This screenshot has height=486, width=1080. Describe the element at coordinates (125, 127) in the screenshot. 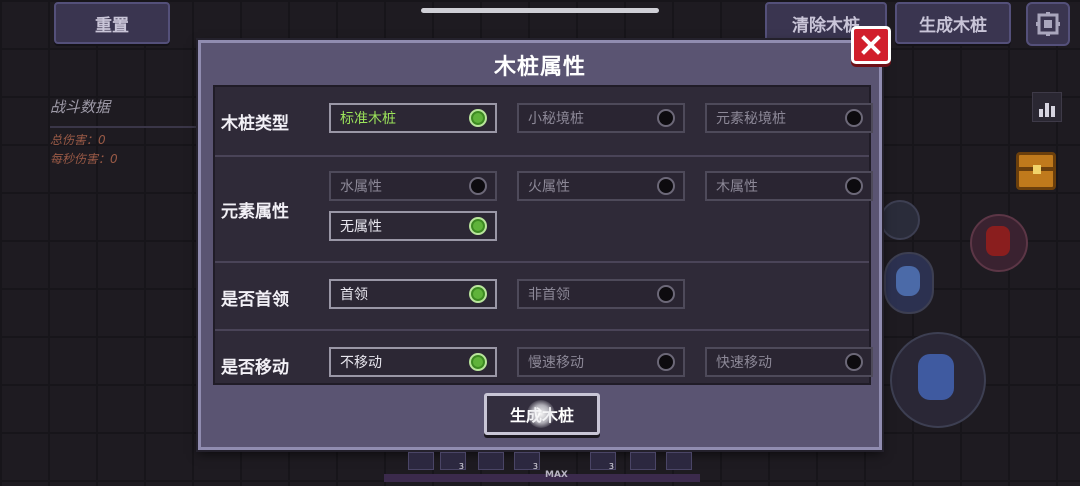

I see `stats-divider` at that location.